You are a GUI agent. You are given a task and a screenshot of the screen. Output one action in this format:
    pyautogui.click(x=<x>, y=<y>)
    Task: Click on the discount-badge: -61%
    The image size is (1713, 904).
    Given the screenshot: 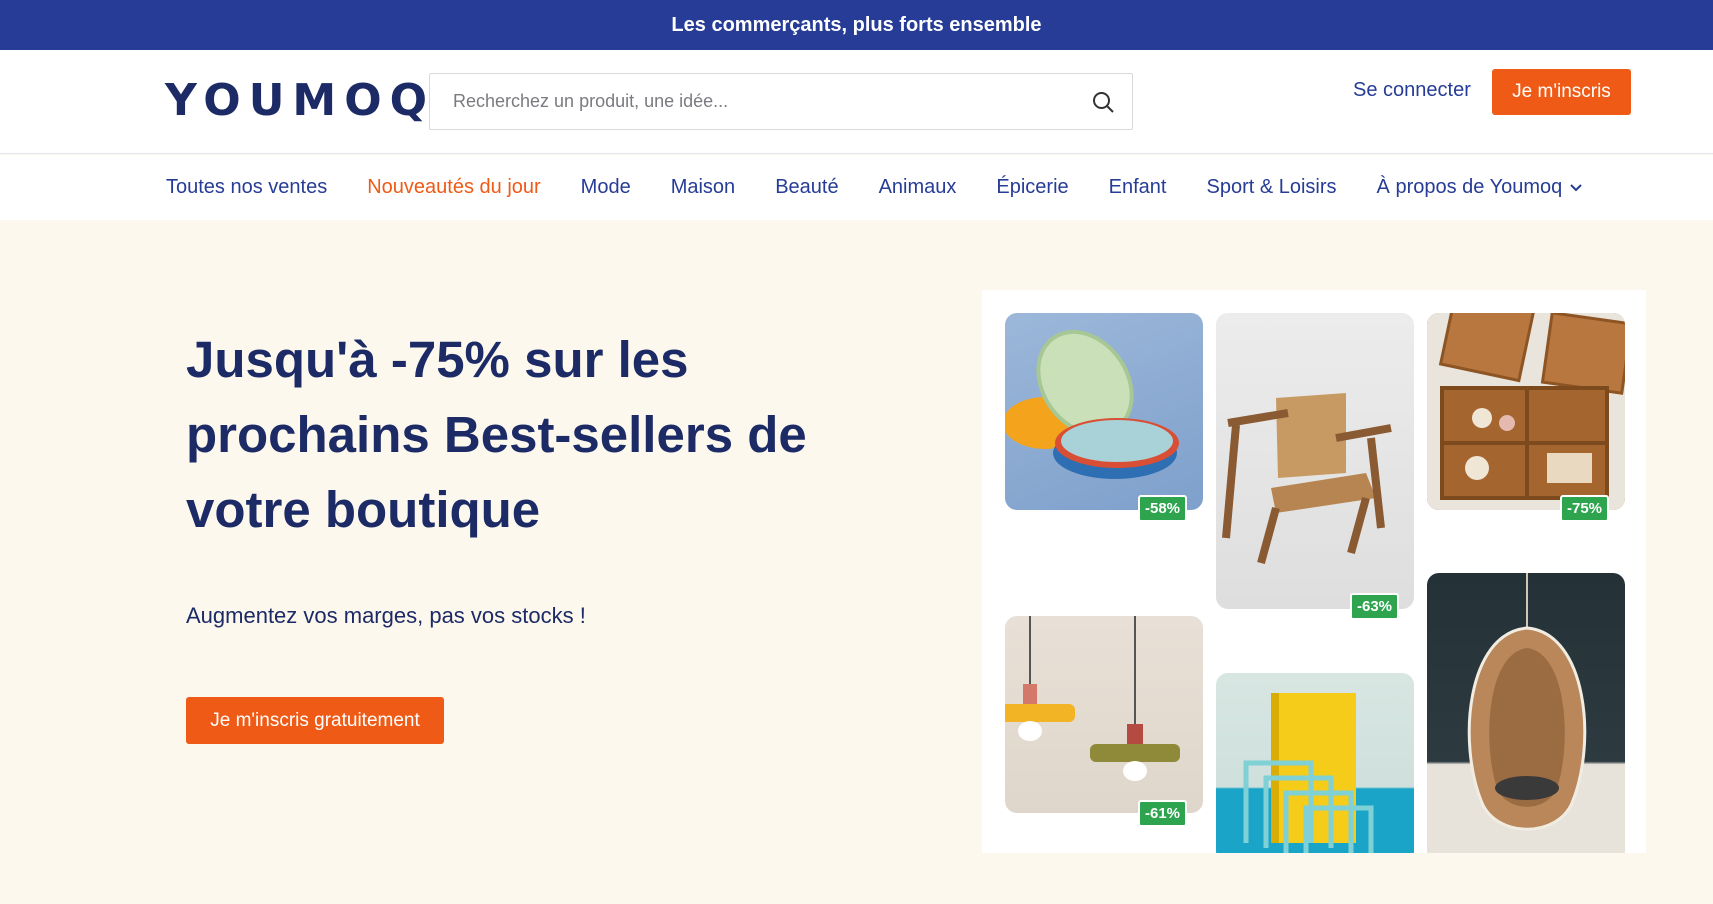 What is the action you would take?
    pyautogui.click(x=1163, y=813)
    